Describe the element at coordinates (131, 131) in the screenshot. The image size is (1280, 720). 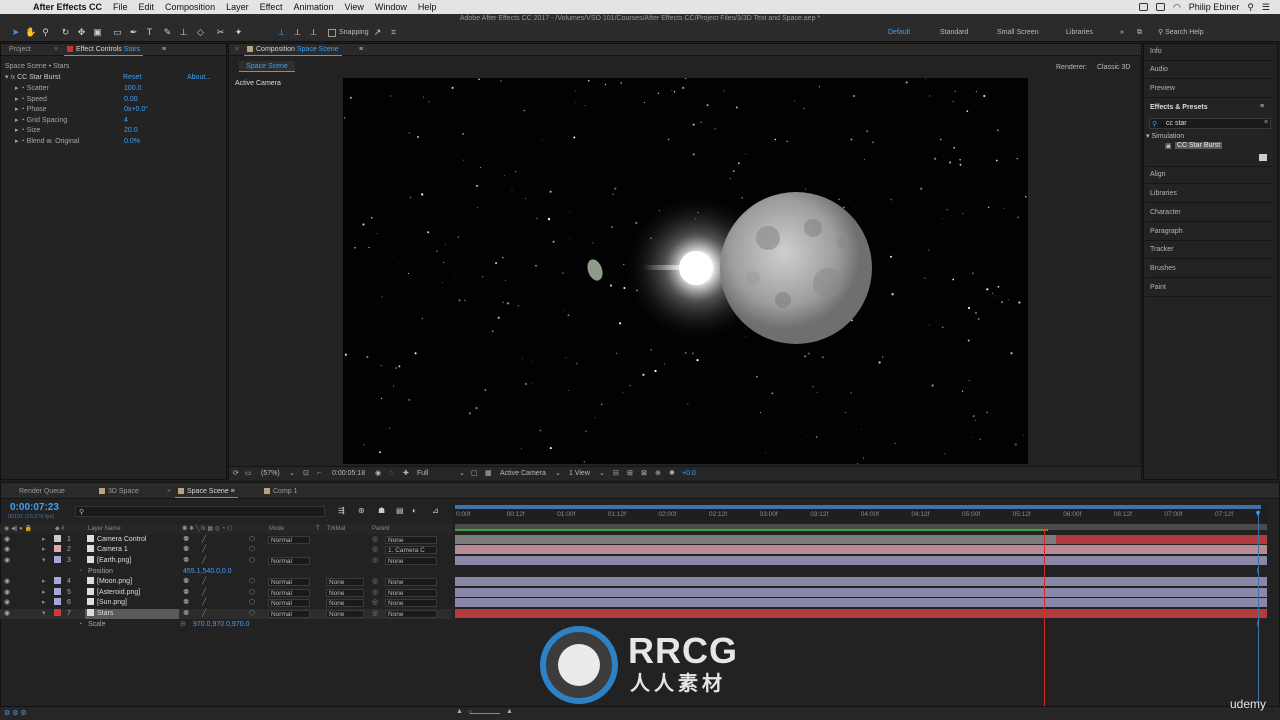
I see `param-value: 20.0` at that location.